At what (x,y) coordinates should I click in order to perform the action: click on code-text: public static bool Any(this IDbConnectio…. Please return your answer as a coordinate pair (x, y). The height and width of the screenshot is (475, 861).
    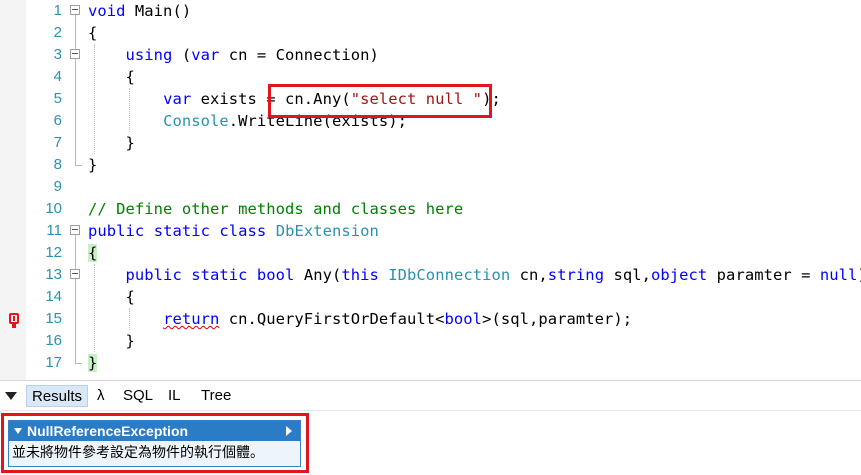
    Looking at the image, I should click on (474, 275).